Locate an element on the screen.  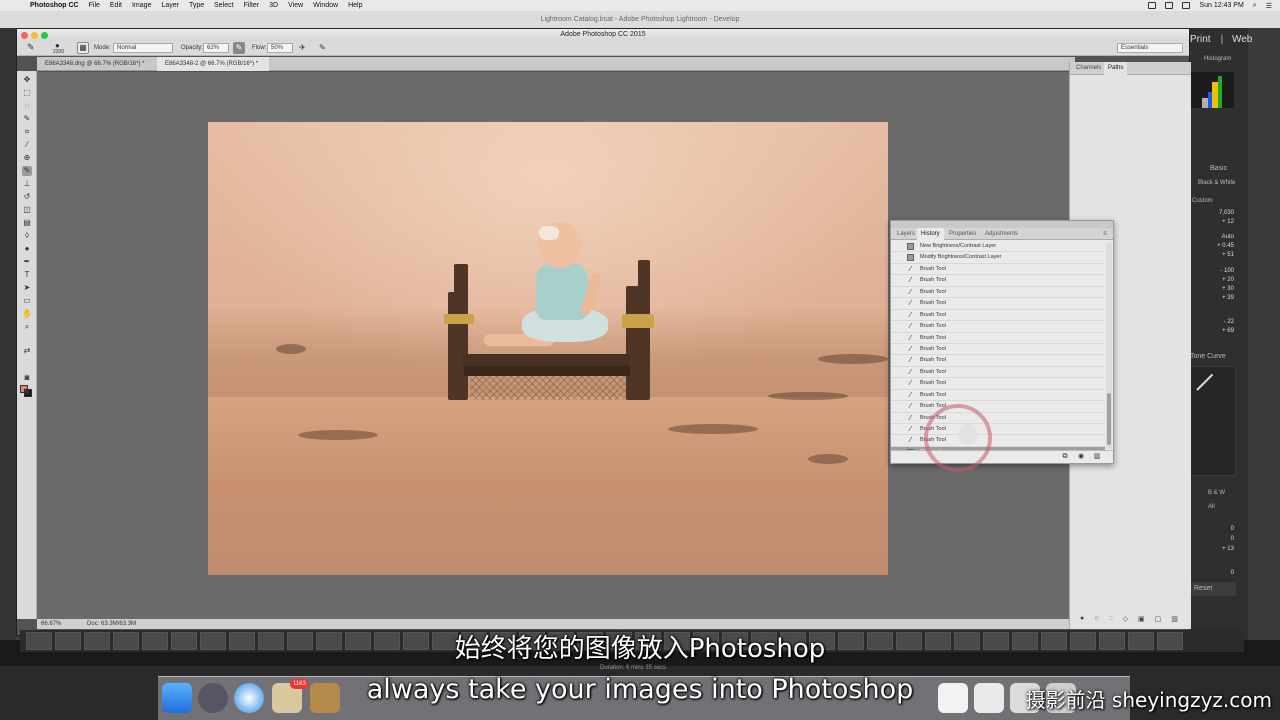
bw-all-tab: All is located at coordinates (1211, 507).